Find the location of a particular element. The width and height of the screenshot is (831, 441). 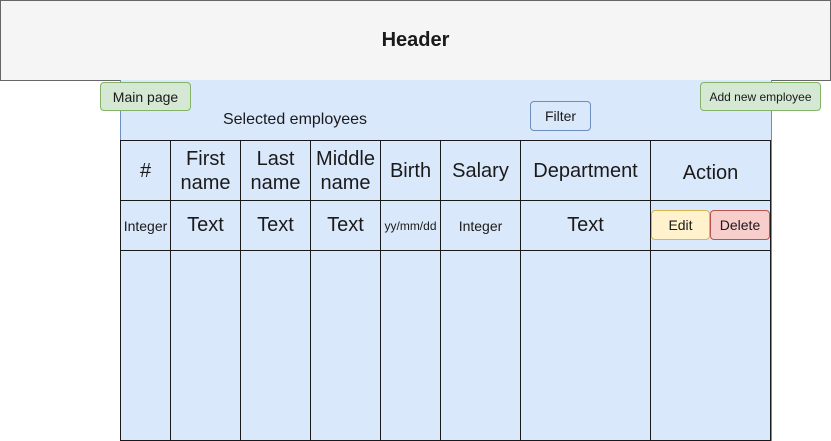

selected-employees-label: Selected employees is located at coordinates (295, 119).